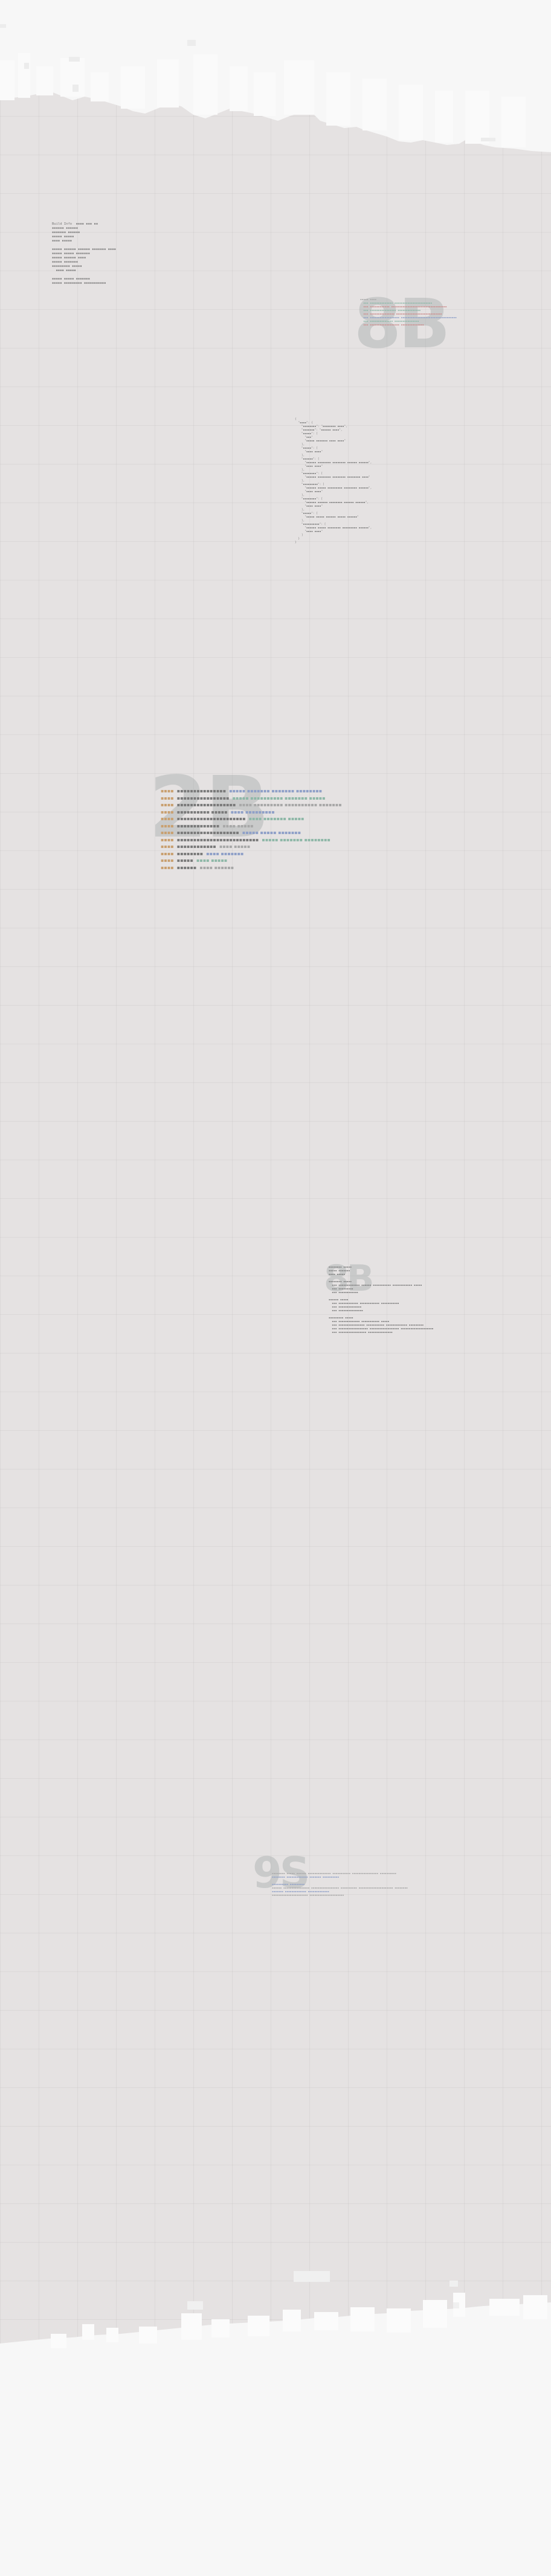  I want to click on list-row-name: ▪▪▪▪▪▪▪▪▪▪▪▪, so click(197, 846).